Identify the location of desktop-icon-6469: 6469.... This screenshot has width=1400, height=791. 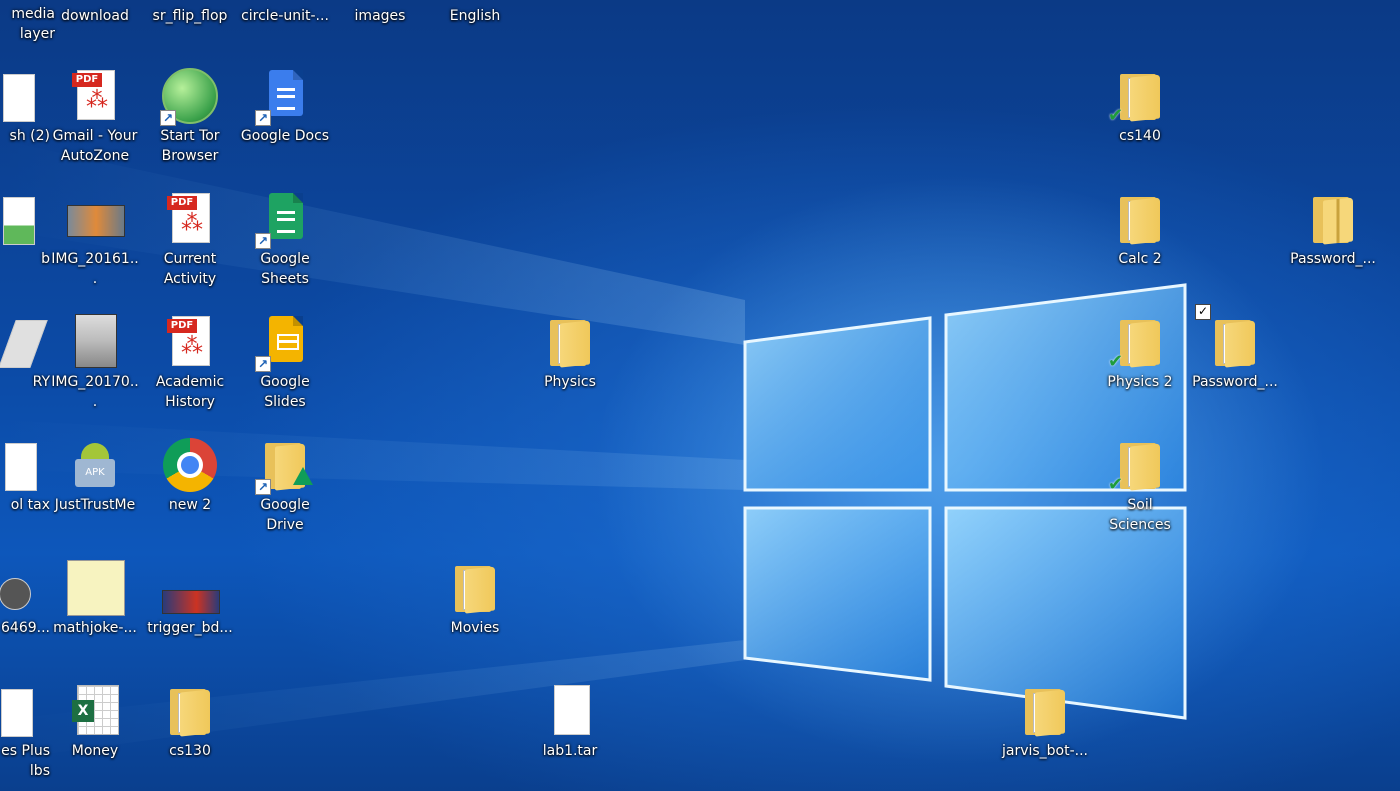
(25, 614).